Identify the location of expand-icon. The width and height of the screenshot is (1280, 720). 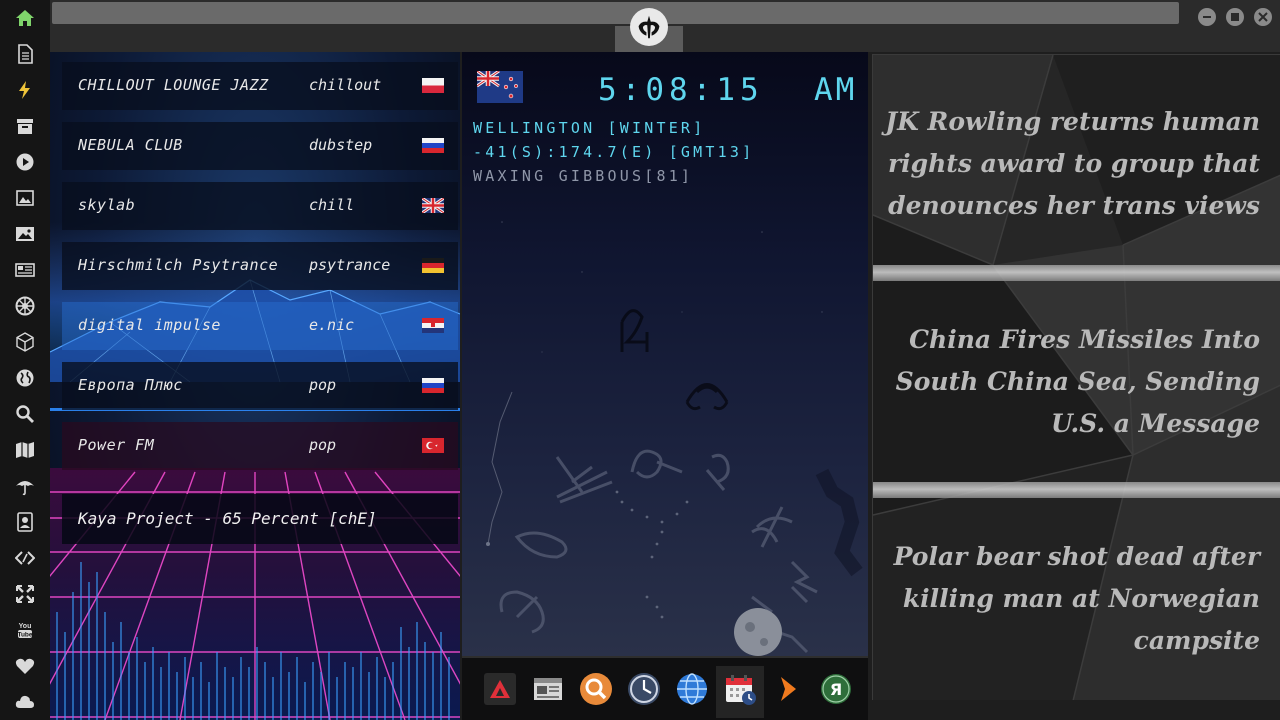
(25, 594).